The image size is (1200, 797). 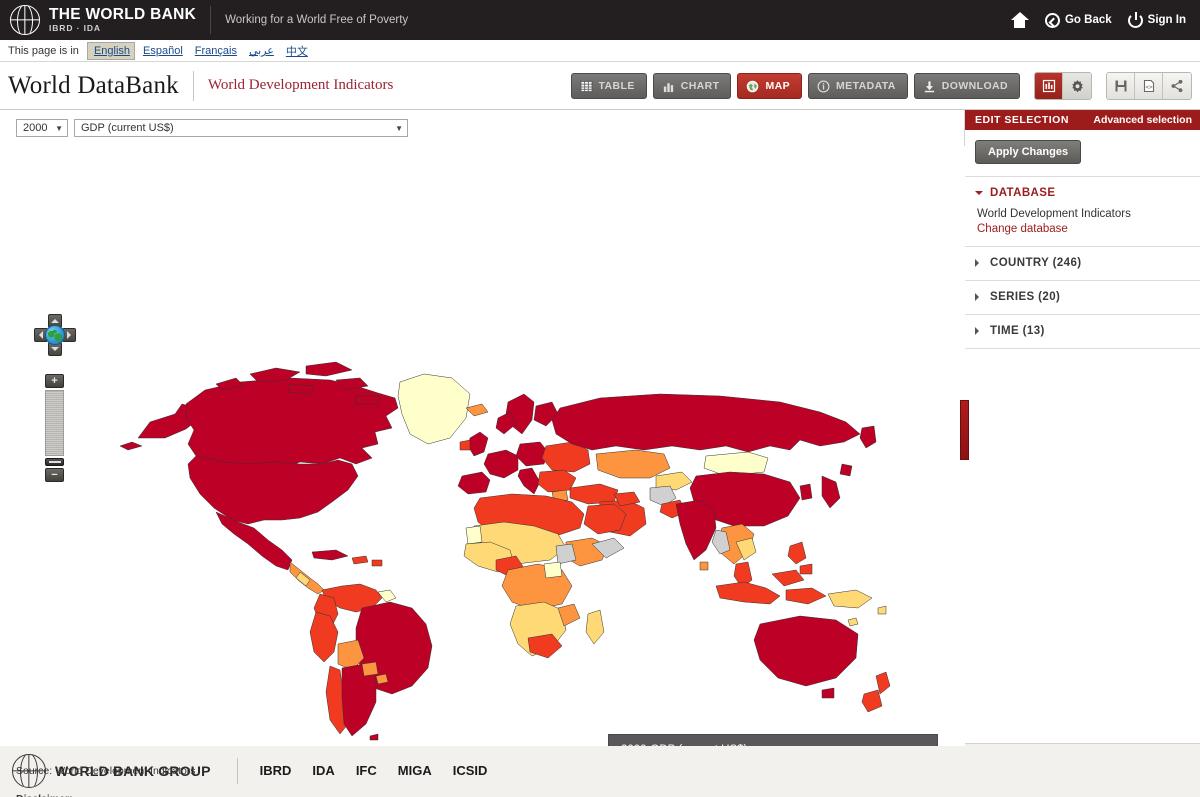 What do you see at coordinates (482, 123) in the screenshot?
I see `selector-row: 2000 ▼ GDP (current US$) ▼` at bounding box center [482, 123].